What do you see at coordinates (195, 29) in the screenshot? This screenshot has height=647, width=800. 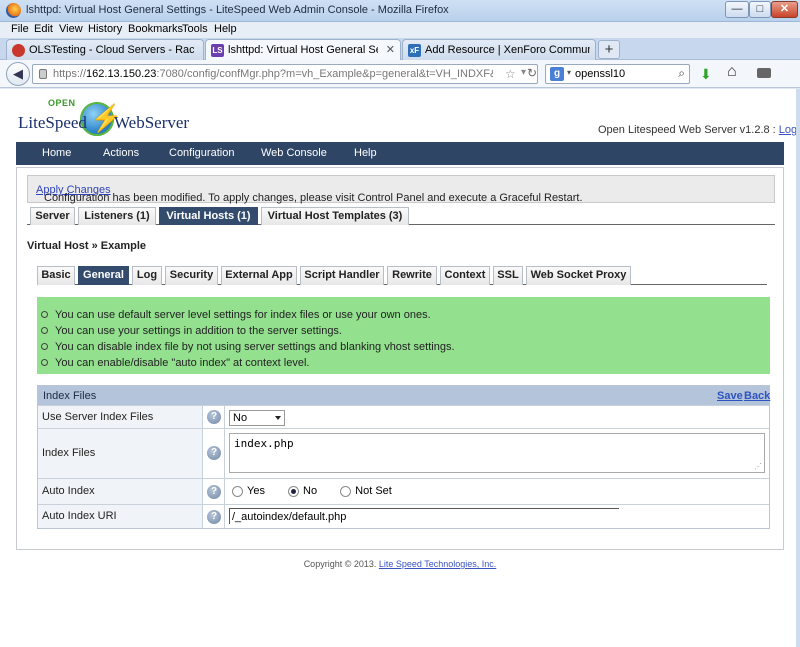 I see `menu-tools: Tools` at bounding box center [195, 29].